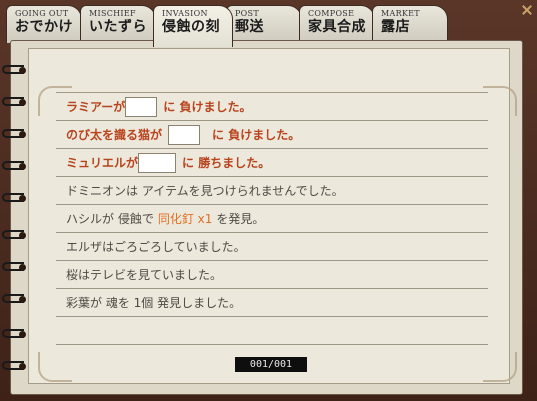 The width and height of the screenshot is (537, 401). Describe the element at coordinates (185, 13) in the screenshot. I see `tab-sub-label: INVASION` at that location.